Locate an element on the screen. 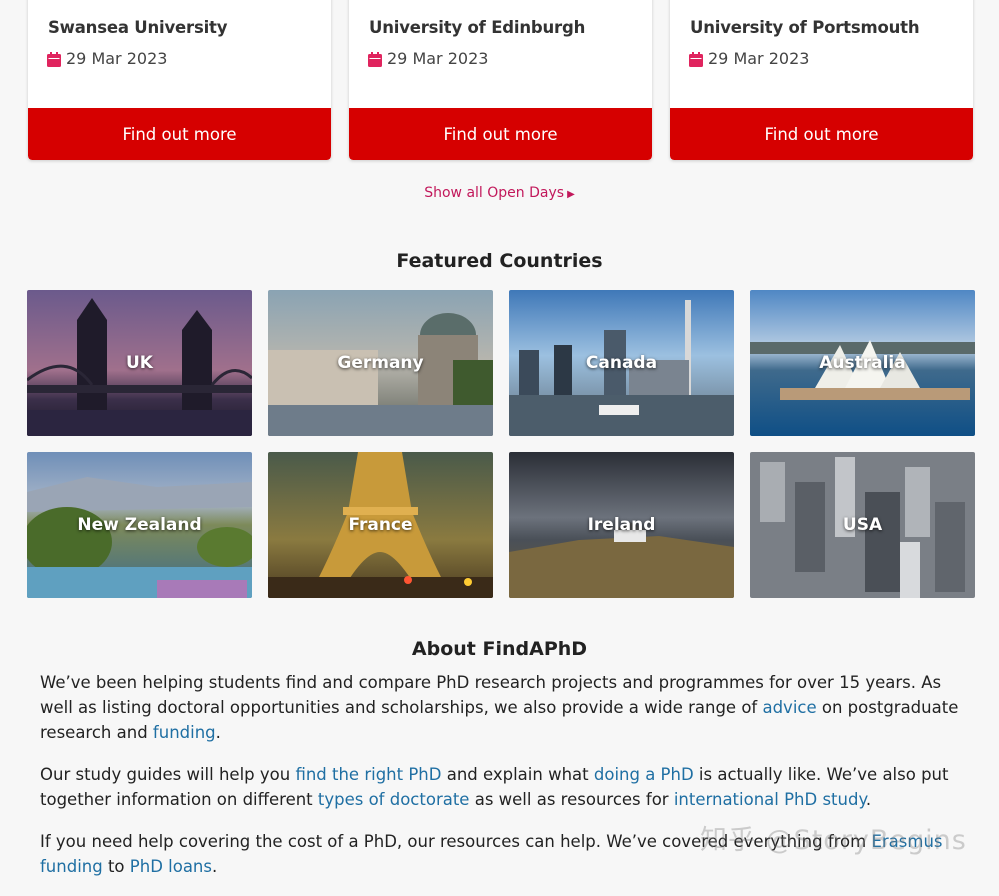 This screenshot has width=999, height=896. about-text: to is located at coordinates (116, 866).